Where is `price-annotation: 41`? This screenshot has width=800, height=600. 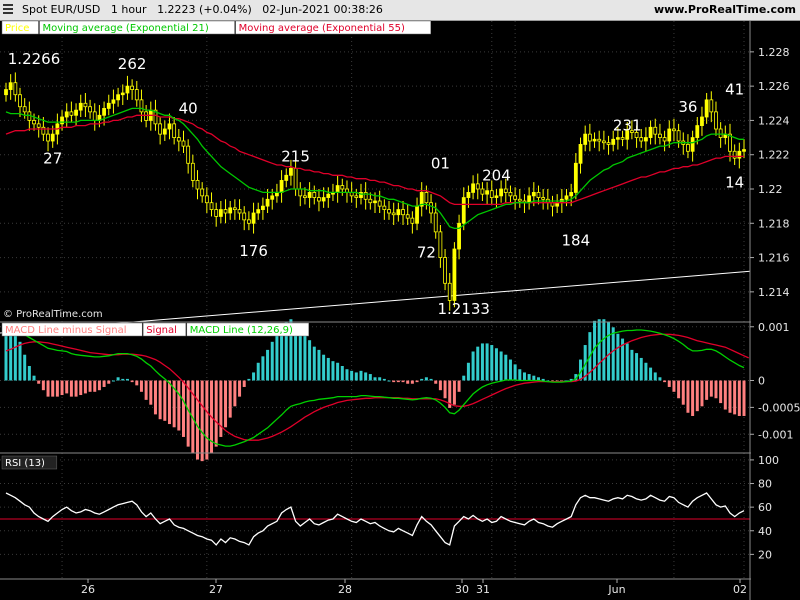
price-annotation: 41 is located at coordinates (734, 90).